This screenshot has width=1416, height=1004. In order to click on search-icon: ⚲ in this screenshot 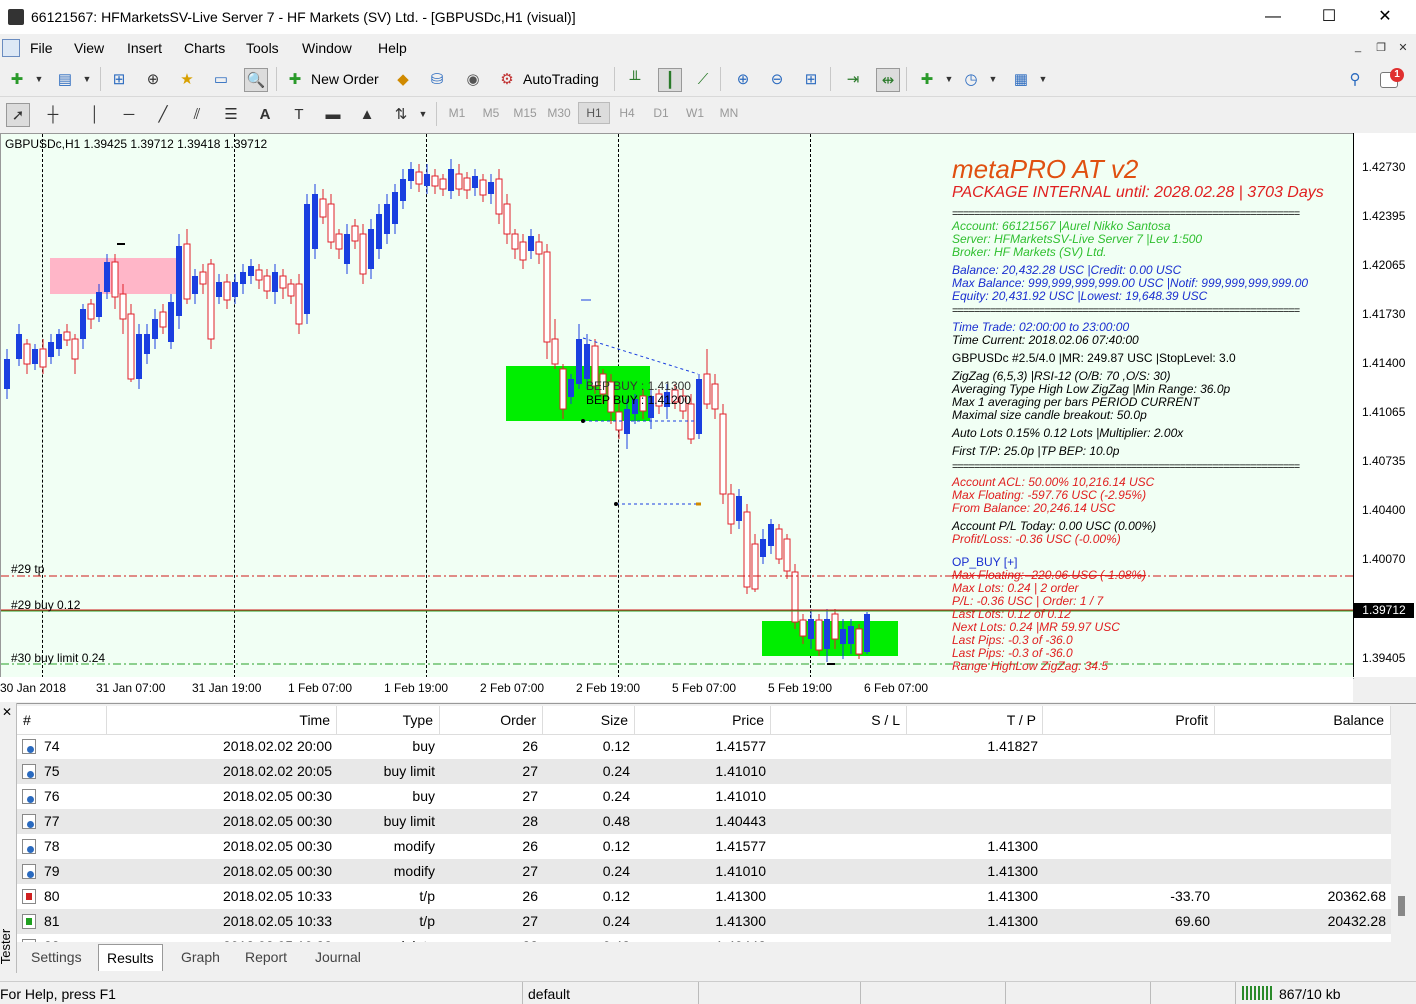, I will do `click(1355, 79)`.